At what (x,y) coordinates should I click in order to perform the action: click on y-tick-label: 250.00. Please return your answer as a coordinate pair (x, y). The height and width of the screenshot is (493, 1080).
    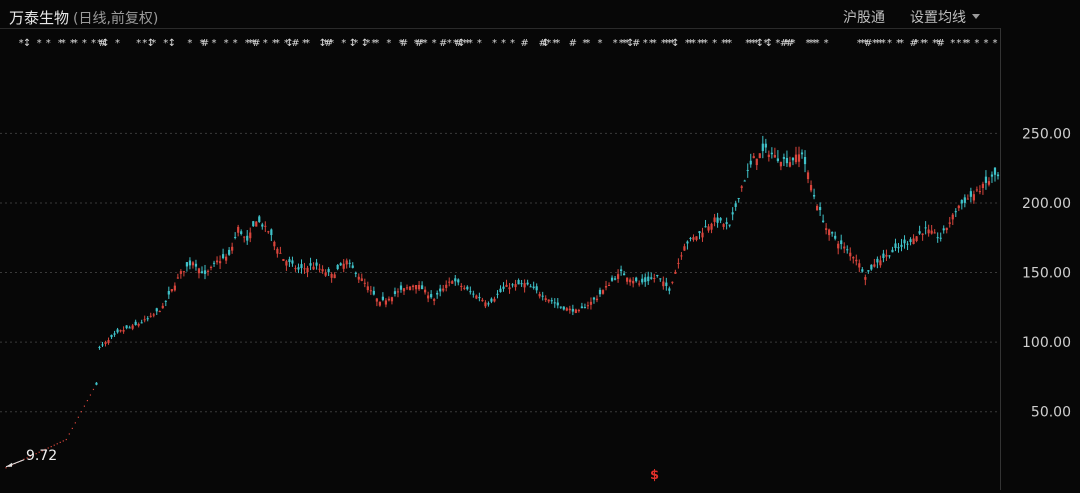
    Looking at the image, I should click on (1046, 134).